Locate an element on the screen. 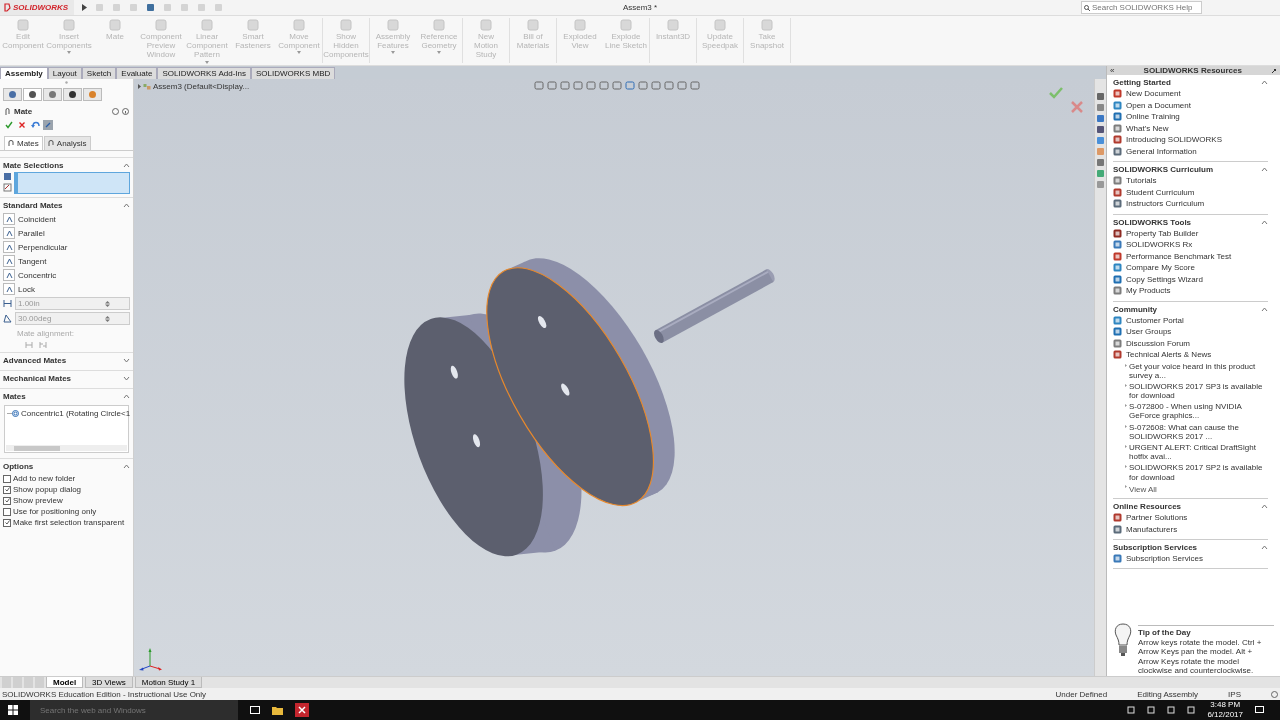 The image size is (1280, 720). section-title: Mechanical Mates is located at coordinates (37, 378).